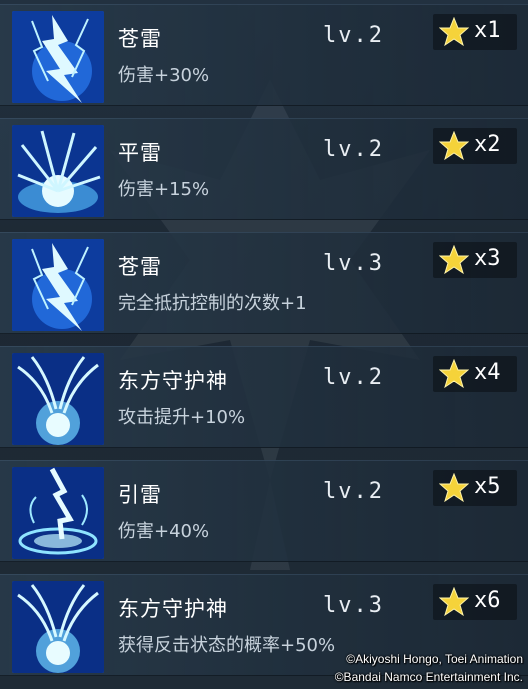 The image size is (528, 689). What do you see at coordinates (487, 30) in the screenshot?
I see `star-multiplier: x1` at bounding box center [487, 30].